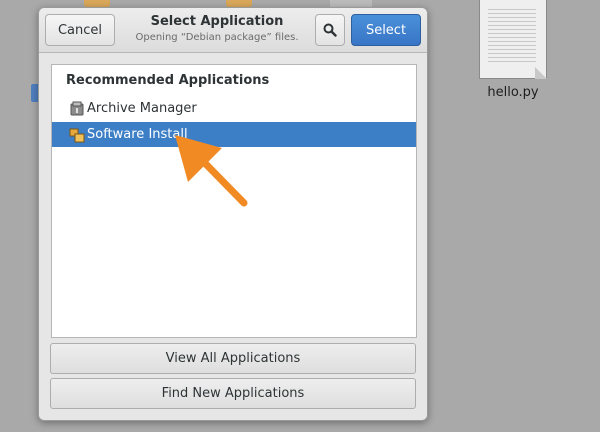  What do you see at coordinates (217, 37) in the screenshot?
I see `dialog-subtitle: Opening “Debian package” files.` at bounding box center [217, 37].